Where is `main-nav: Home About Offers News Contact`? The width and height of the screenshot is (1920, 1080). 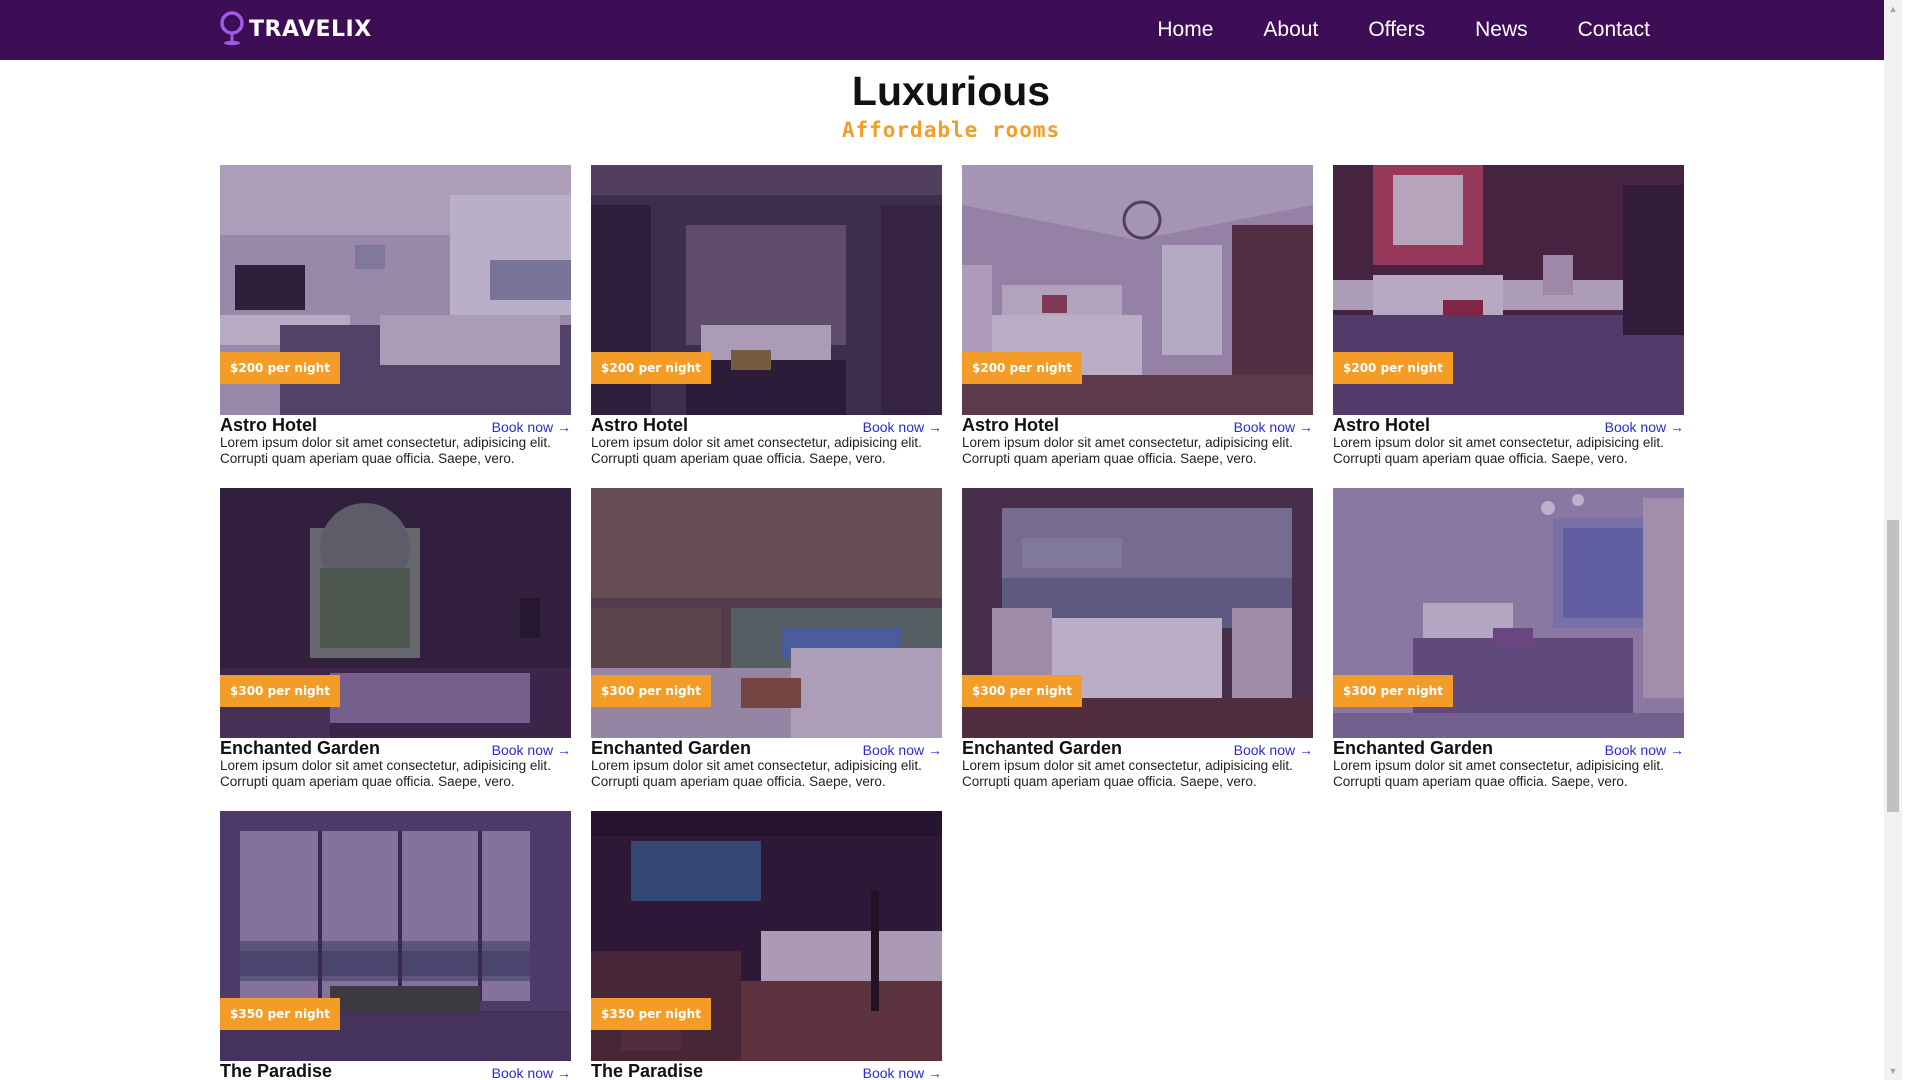
main-nav: Home About Offers News Contact is located at coordinates (1378, 30).